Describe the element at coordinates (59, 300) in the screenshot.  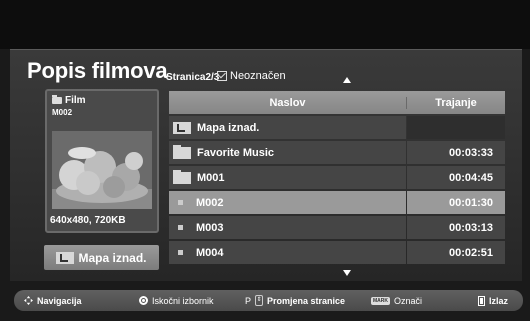
I see `footer-navigation-label: Navigacija` at that location.